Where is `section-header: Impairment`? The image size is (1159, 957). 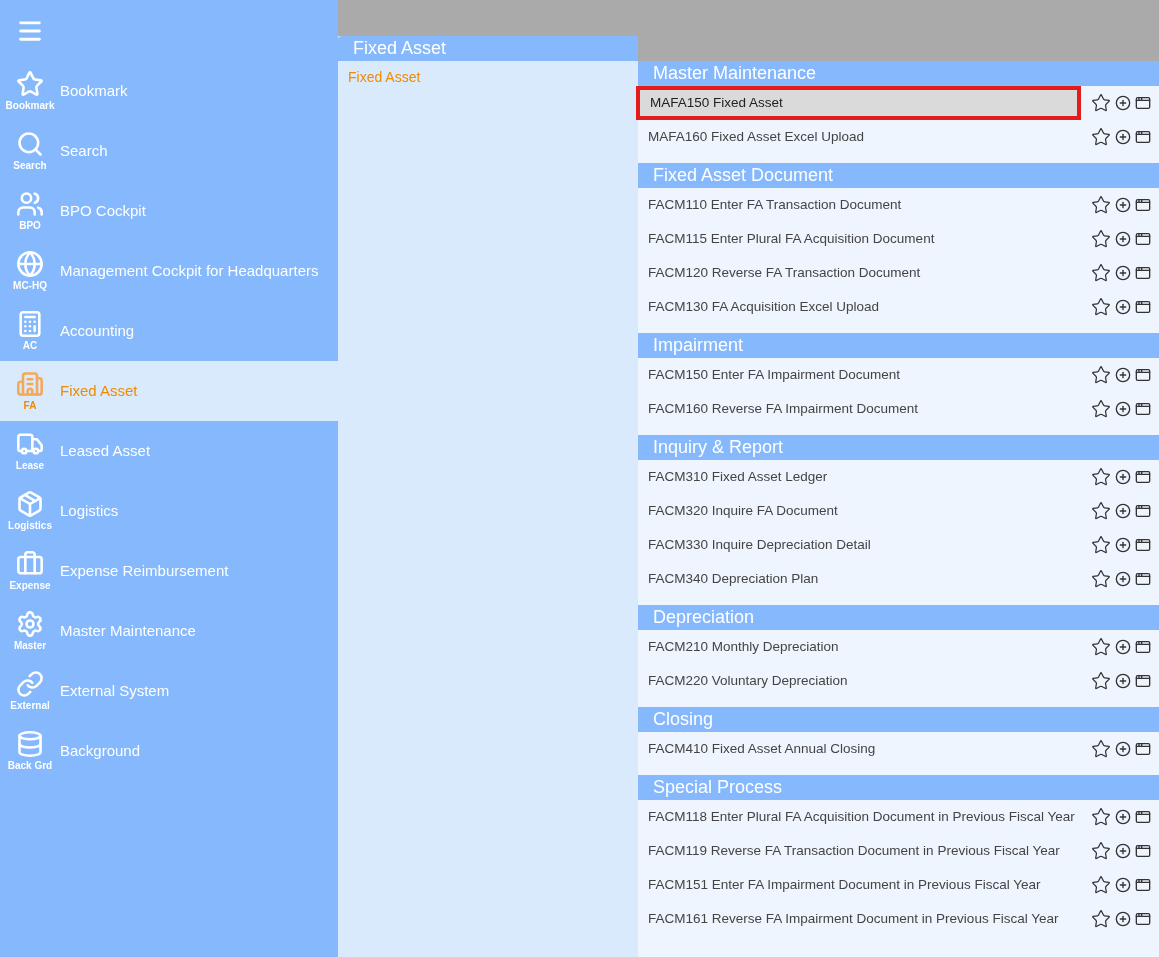 section-header: Impairment is located at coordinates (898, 345).